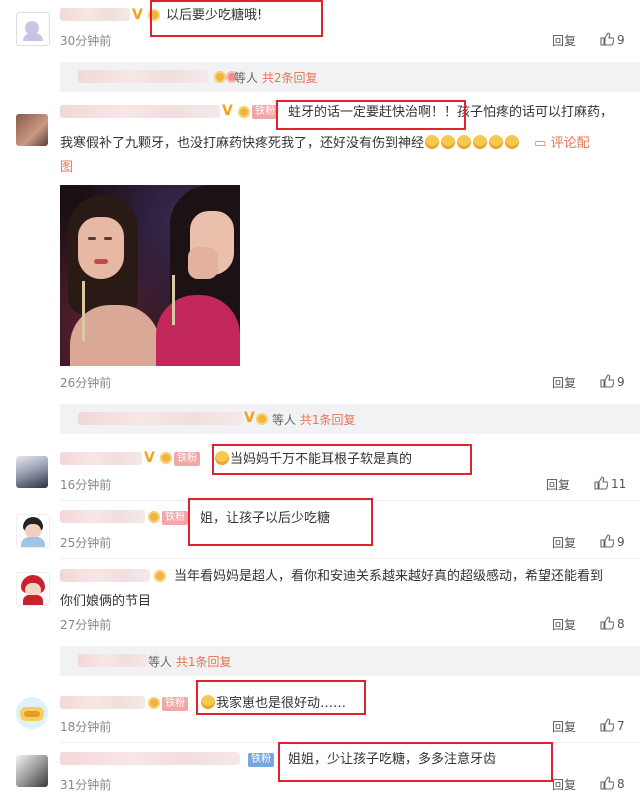 This screenshot has width=640, height=793. Describe the element at coordinates (86, 785) in the screenshot. I see `comment-time: 31分钟前` at that location.